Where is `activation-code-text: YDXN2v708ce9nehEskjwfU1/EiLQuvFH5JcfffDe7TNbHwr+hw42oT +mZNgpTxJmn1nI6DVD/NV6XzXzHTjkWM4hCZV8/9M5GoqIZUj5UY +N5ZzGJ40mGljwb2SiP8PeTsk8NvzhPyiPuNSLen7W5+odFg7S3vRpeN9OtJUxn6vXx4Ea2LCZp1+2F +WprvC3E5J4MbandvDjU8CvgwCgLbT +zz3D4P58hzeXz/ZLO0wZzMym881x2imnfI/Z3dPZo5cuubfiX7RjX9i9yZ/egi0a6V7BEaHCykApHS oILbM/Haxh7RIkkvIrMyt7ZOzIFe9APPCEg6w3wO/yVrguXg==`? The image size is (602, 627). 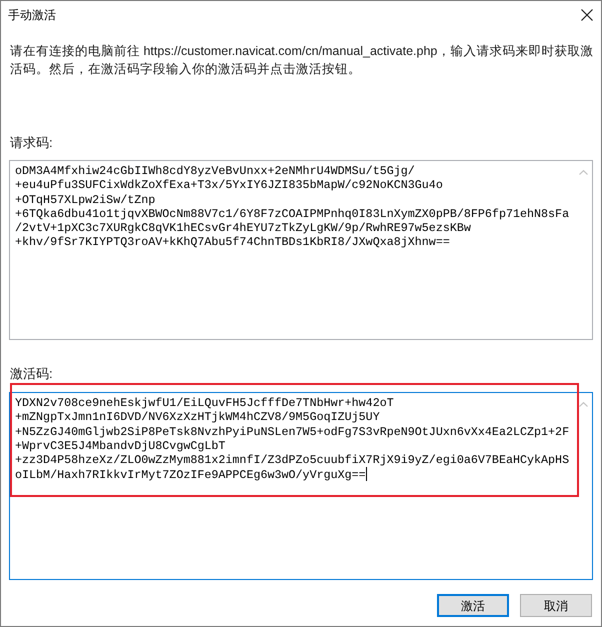
activation-code-text: YDXN2v708ce9nehEskjwfU1/EiLQuvFH5JcfffDe7TNbHwr+hw42oT +mZNgpTxJmn1nI6DVD/NV6XzXzHTjkWM4hCZV8/9M5GoqIZUj5UY +N5ZzGJ40mGljwb2SiP8PeTsk8NvzhPyiPuNSLen7W5+odFg7S3vRpeN9OtJUxn6vXx4Ea2LCZp1+2F +WprvC3E5J4MbandvDjU8CvgwCgLbT +zz3D4P58hzeXz/ZLO0wZzMym881x2imnfI/Z3dPZo5cuubfiX7RjX9i9yZ/egi0a6V7BEaHCykApHS oILbM/Haxh7RIkkvIrMyt7ZOzIFe9APPCEg6w3wO/yVrguXg== is located at coordinates (292, 439).